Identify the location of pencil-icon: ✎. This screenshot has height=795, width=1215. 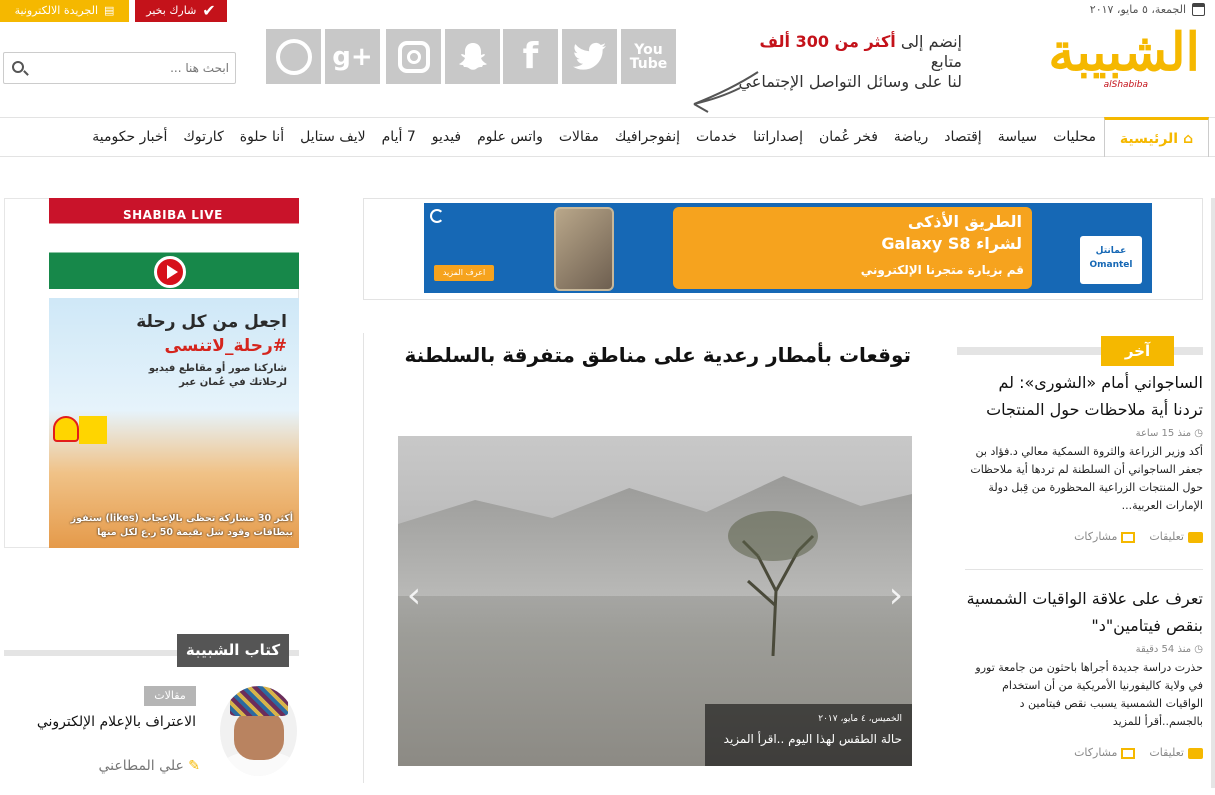
(194, 766).